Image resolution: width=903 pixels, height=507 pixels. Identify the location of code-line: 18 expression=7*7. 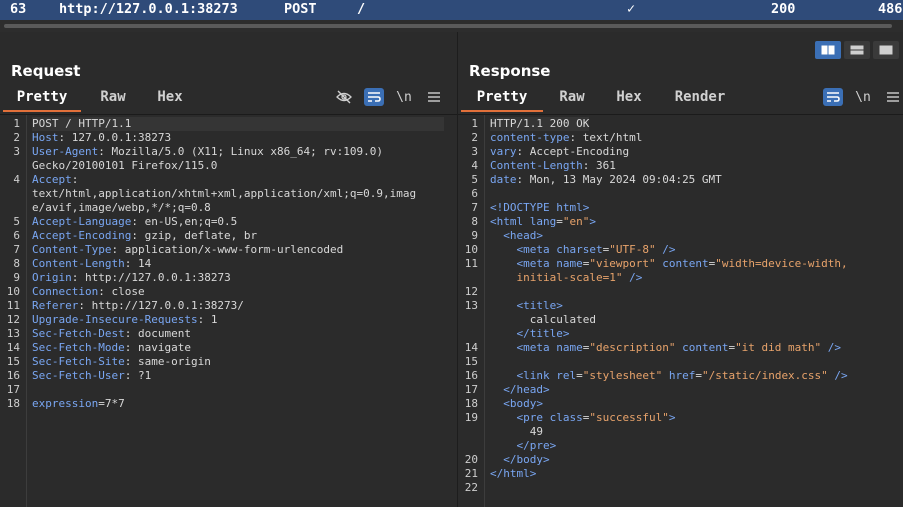
(228, 404).